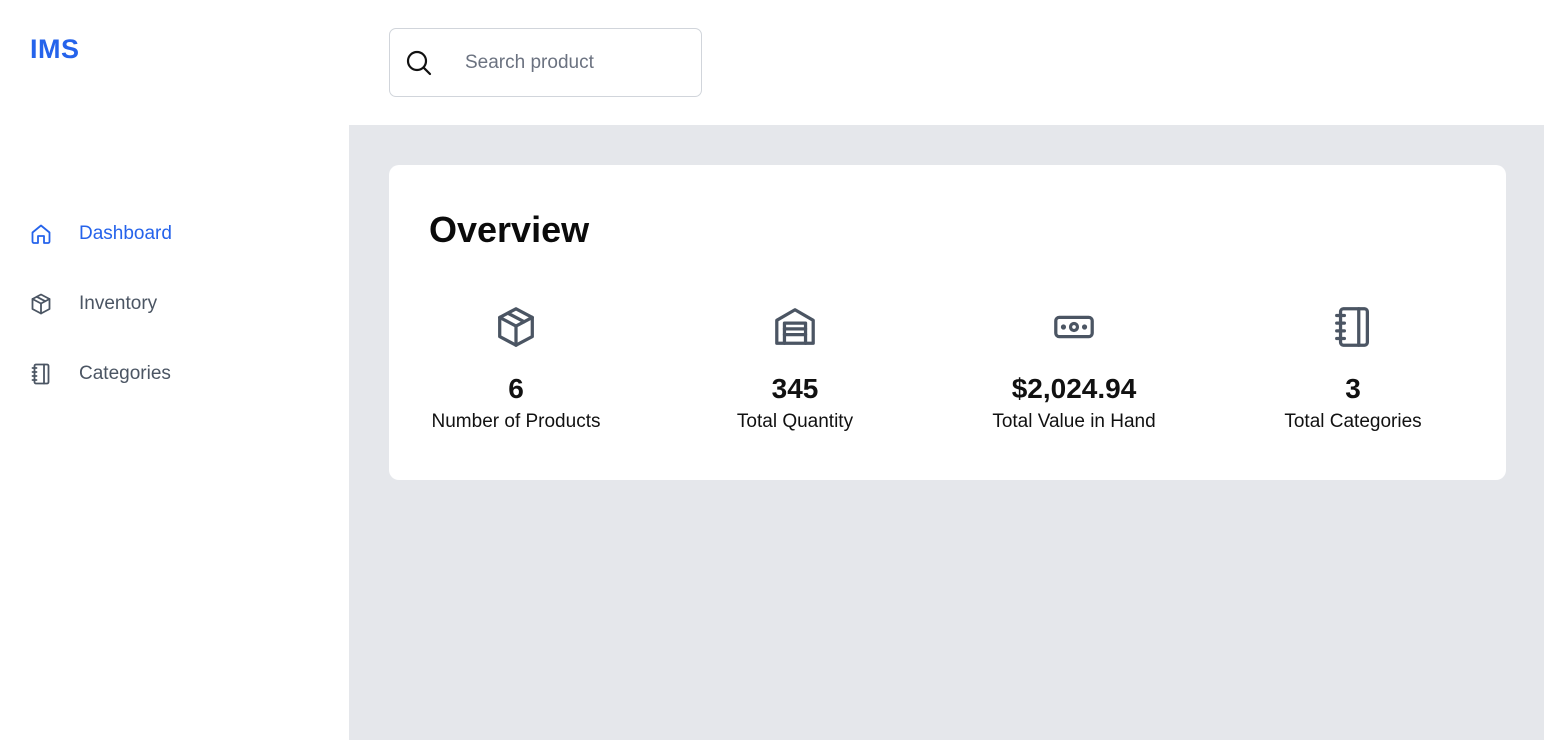 The width and height of the screenshot is (1544, 740). Describe the element at coordinates (125, 233) in the screenshot. I see `sidebar-item-label: Dashboard` at that location.